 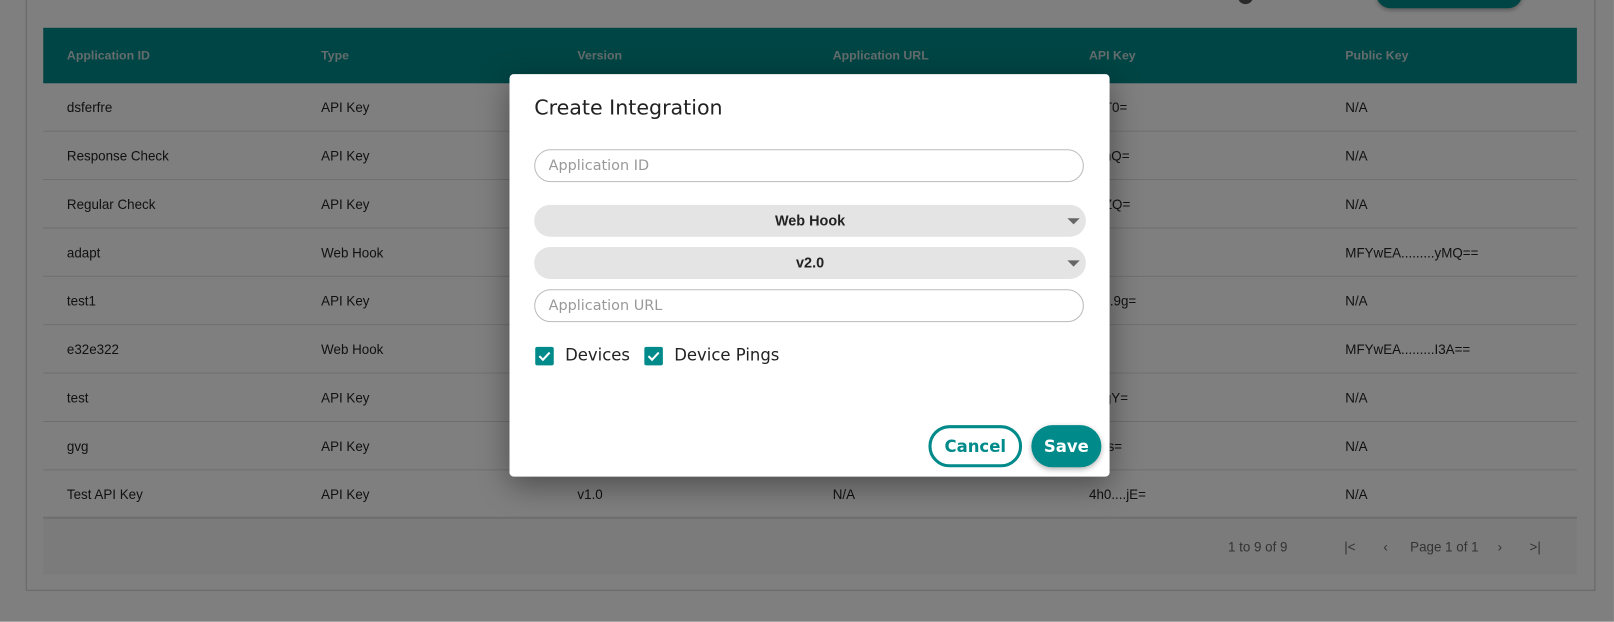 I want to click on save-button: Save, so click(x=1066, y=446).